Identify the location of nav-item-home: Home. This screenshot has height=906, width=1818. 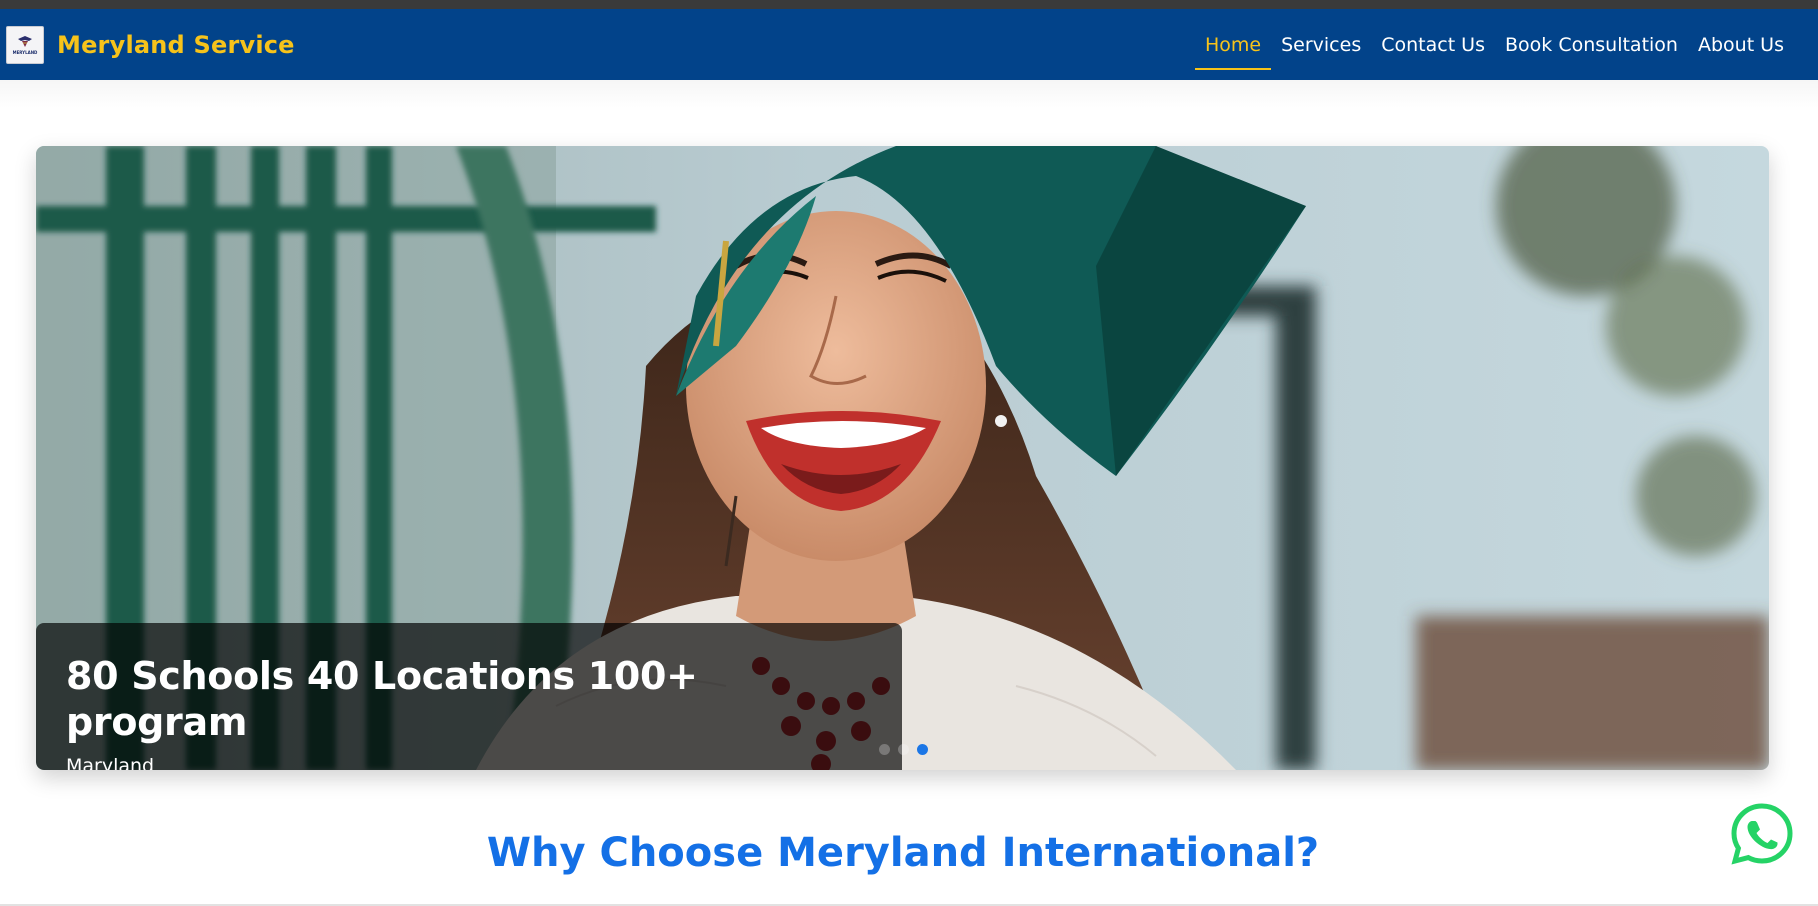
(1233, 44).